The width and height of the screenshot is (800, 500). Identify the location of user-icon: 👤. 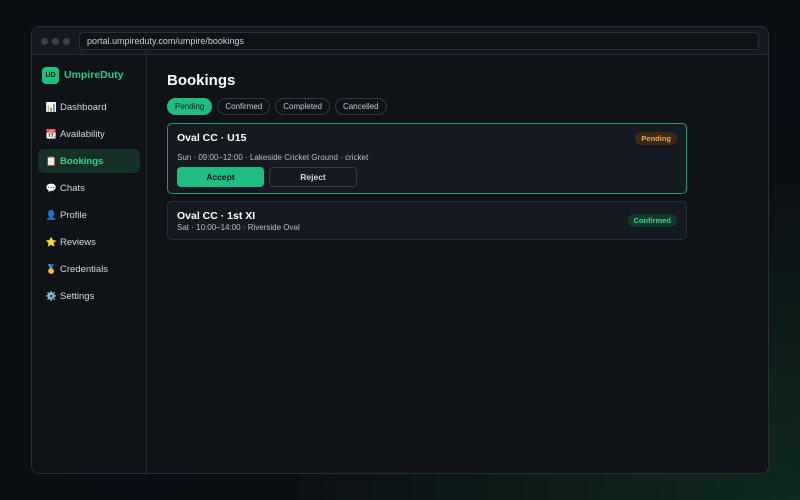
(51, 214).